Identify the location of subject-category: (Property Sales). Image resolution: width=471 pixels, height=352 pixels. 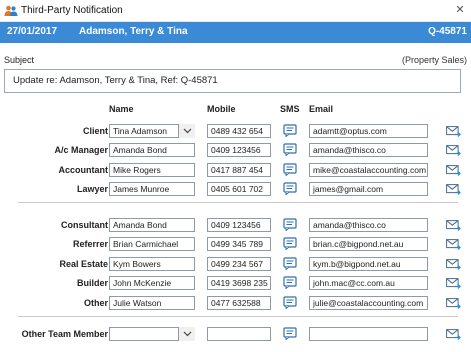
(434, 60).